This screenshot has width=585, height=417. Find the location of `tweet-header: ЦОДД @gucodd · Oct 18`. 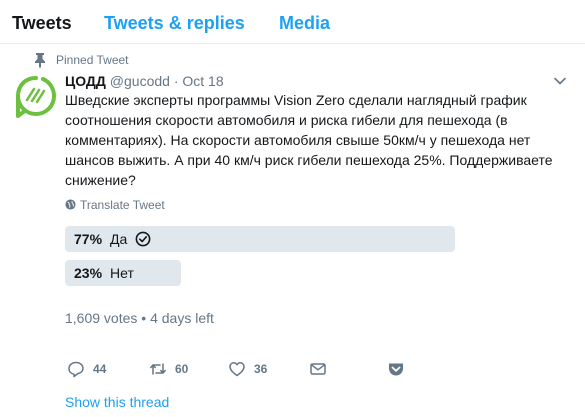

tweet-header: ЦОДД @gucodd · Oct 18 is located at coordinates (144, 81).